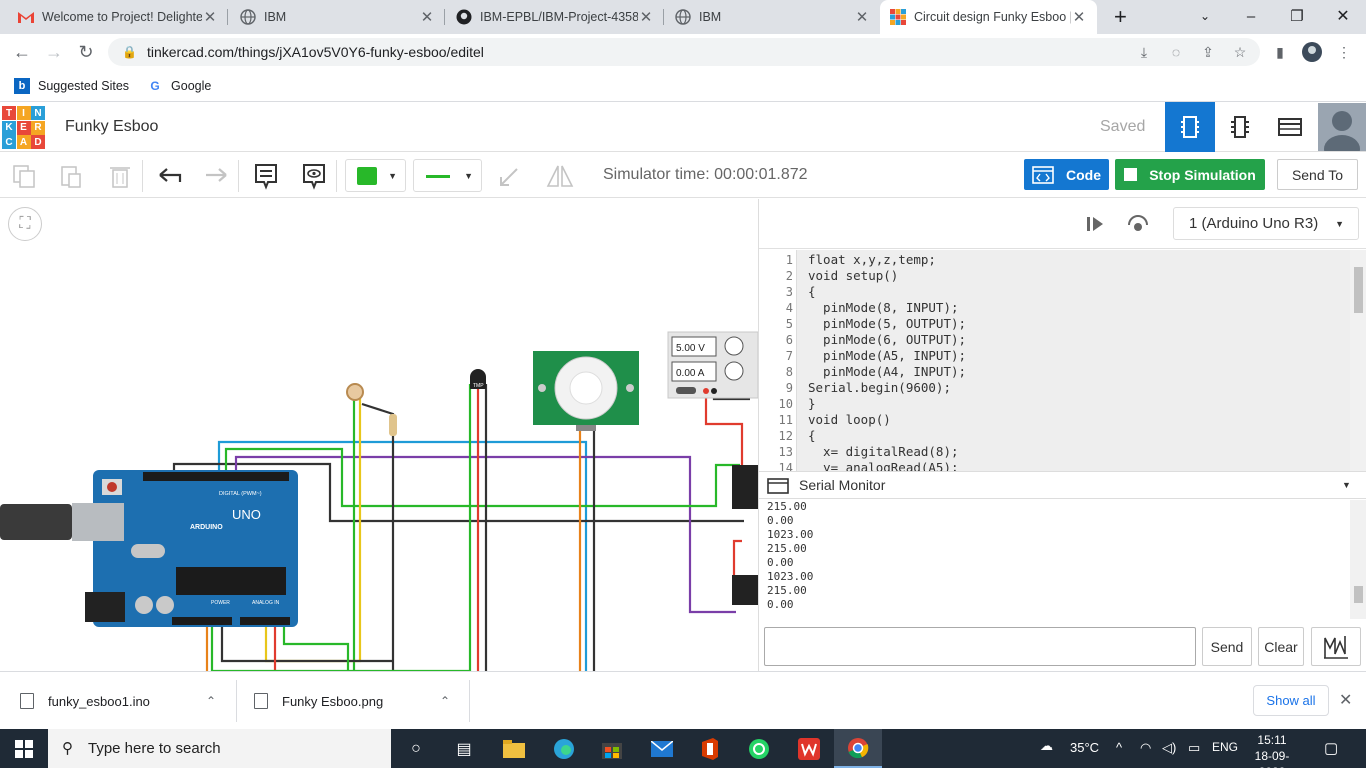  I want to click on weather-icon: ☁, so click(1046, 746).